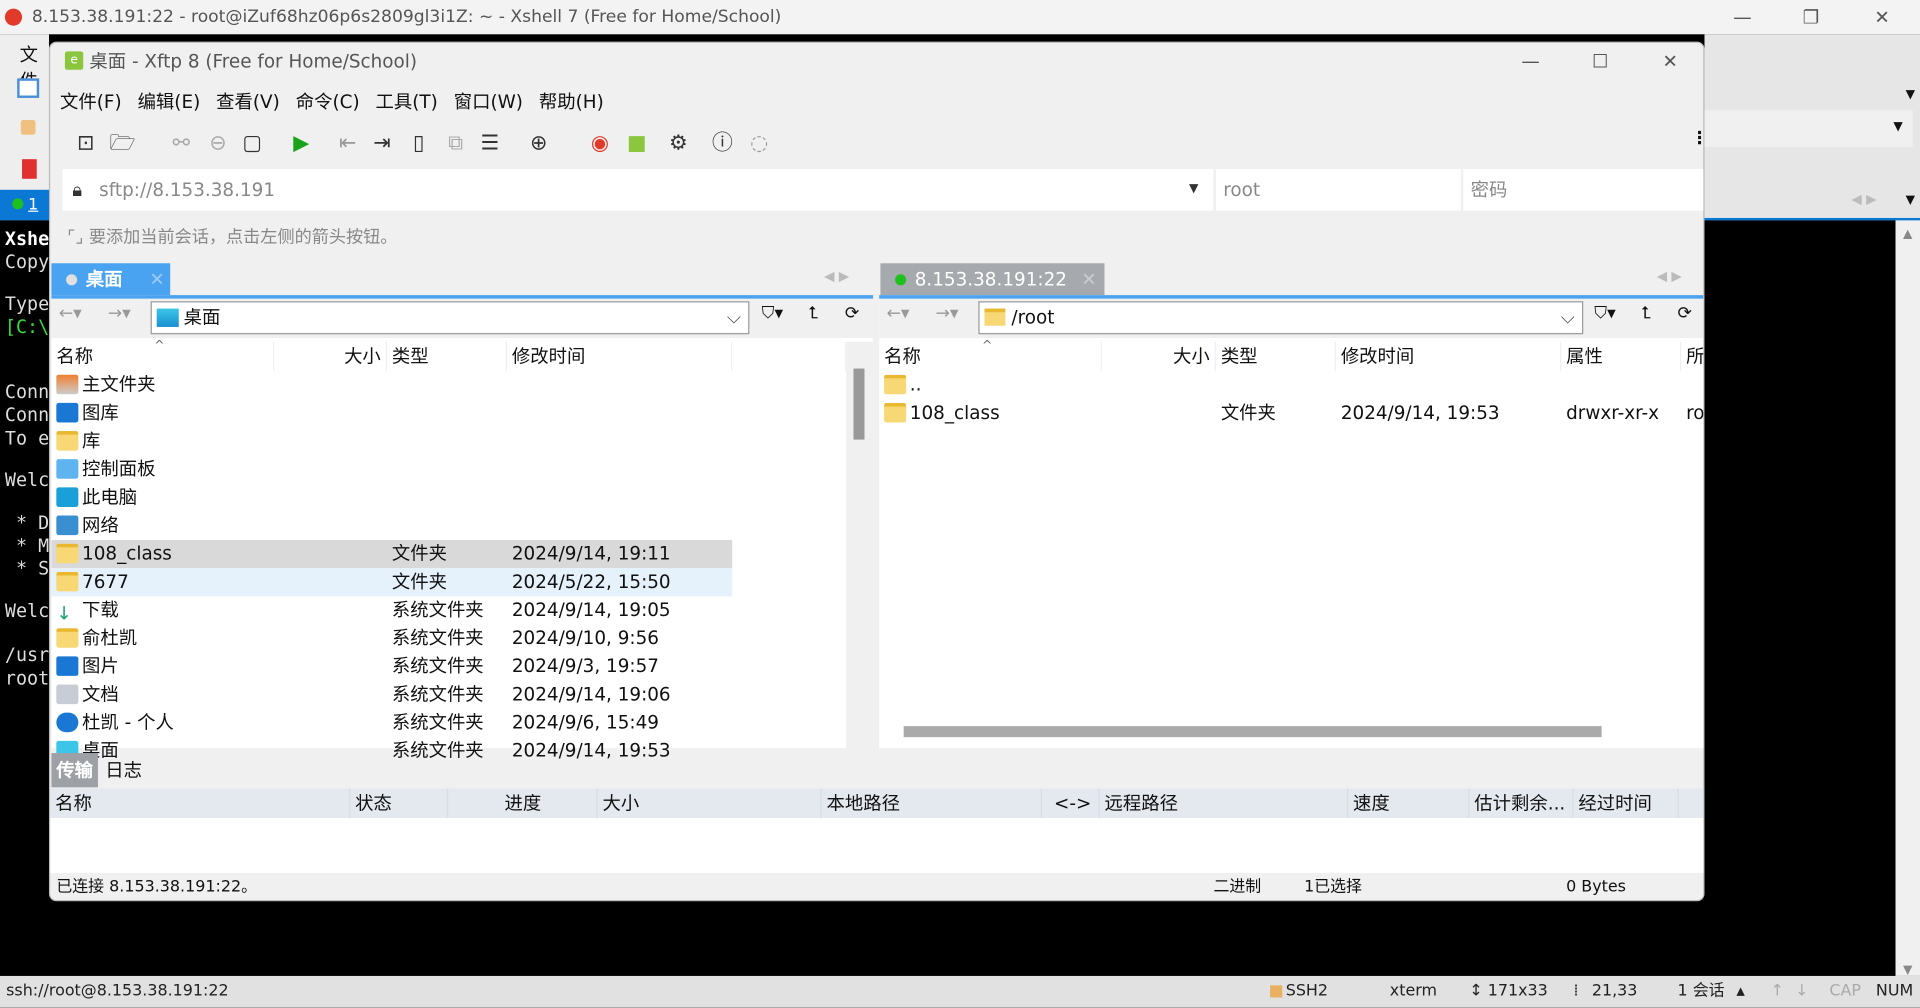 This screenshot has height=1008, width=1920. What do you see at coordinates (1697, 139) in the screenshot?
I see `more-icon: ⋮` at bounding box center [1697, 139].